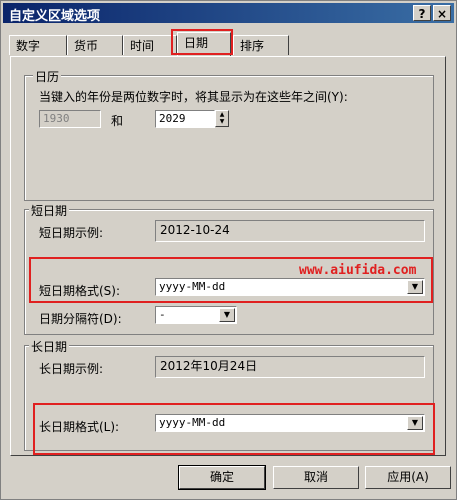 This screenshot has width=457, height=500. I want to click on help-button: ?, so click(422, 13).